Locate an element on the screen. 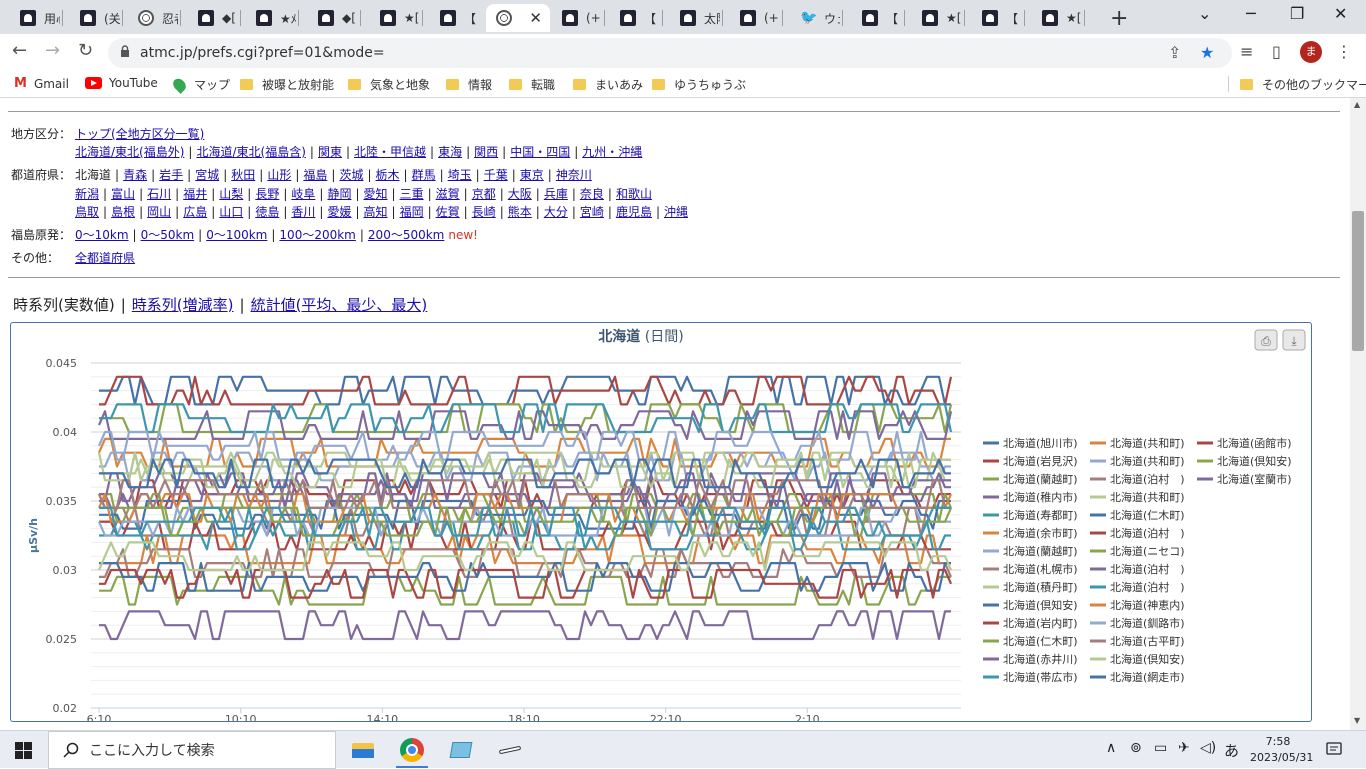 This screenshot has width=1366, height=769. ime-indicator: あ is located at coordinates (1231, 750).